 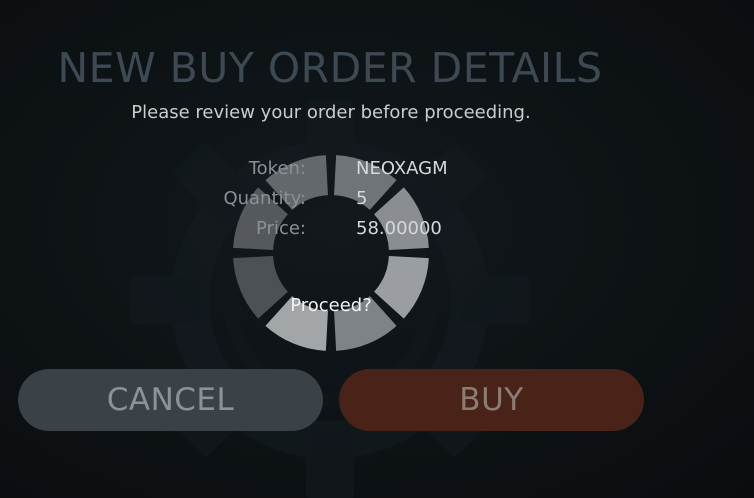 I want to click on price-label: Price:, so click(x=281, y=228).